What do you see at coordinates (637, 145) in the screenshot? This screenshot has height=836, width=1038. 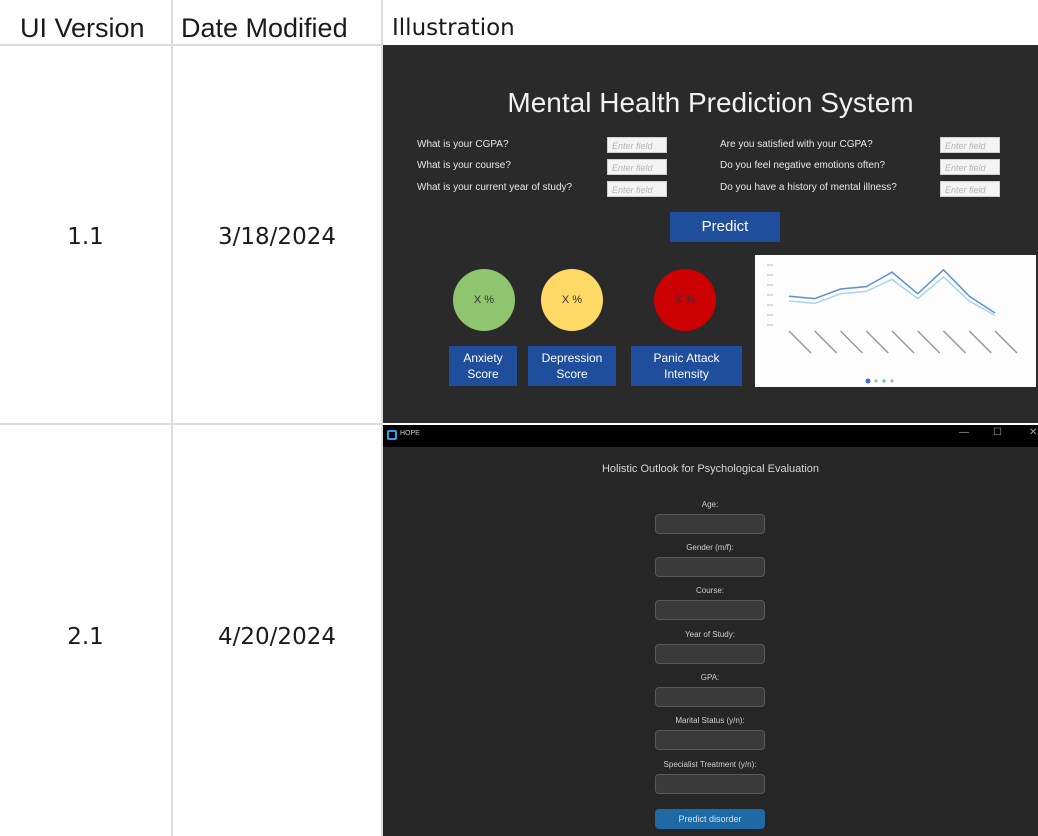 I see `cgpa-field: Enter field` at bounding box center [637, 145].